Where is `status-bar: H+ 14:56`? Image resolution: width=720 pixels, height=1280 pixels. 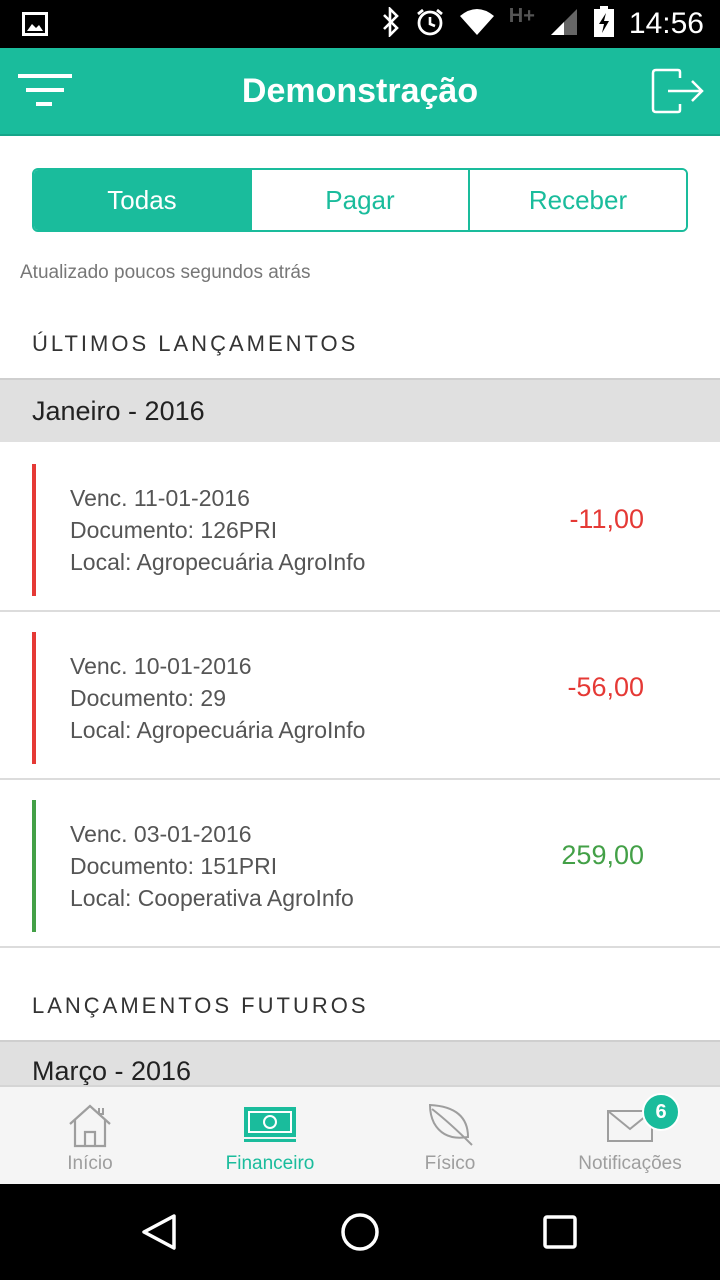
status-bar: H+ 14:56 is located at coordinates (360, 24).